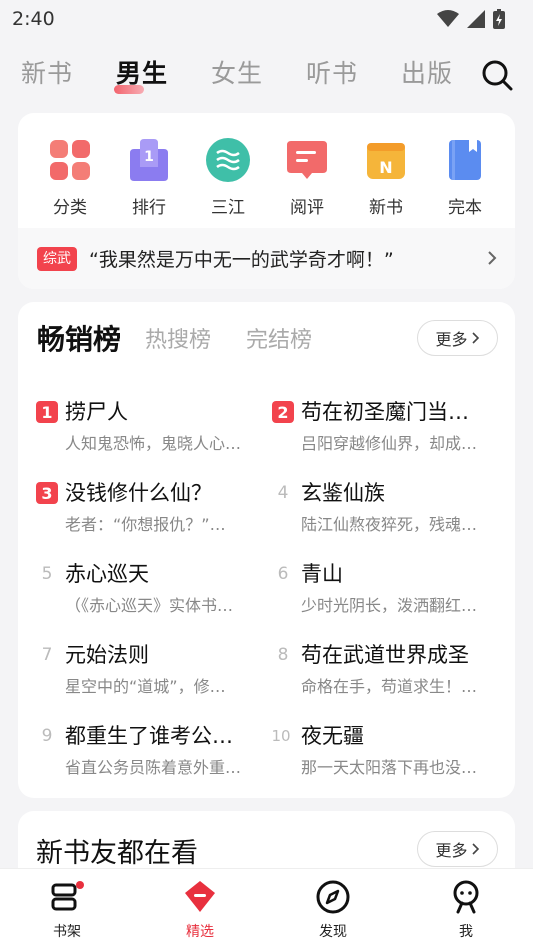 This screenshot has height=947, width=533. I want to click on book-title: 苟在武道世界成圣, so click(385, 655).